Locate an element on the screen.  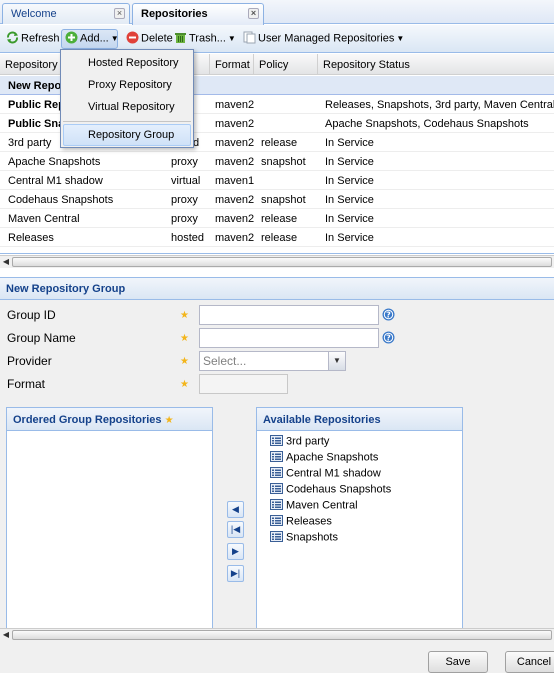
ordered-group-repositories-list: Ordered Group Repositories ★ is located at coordinates (109, 518).